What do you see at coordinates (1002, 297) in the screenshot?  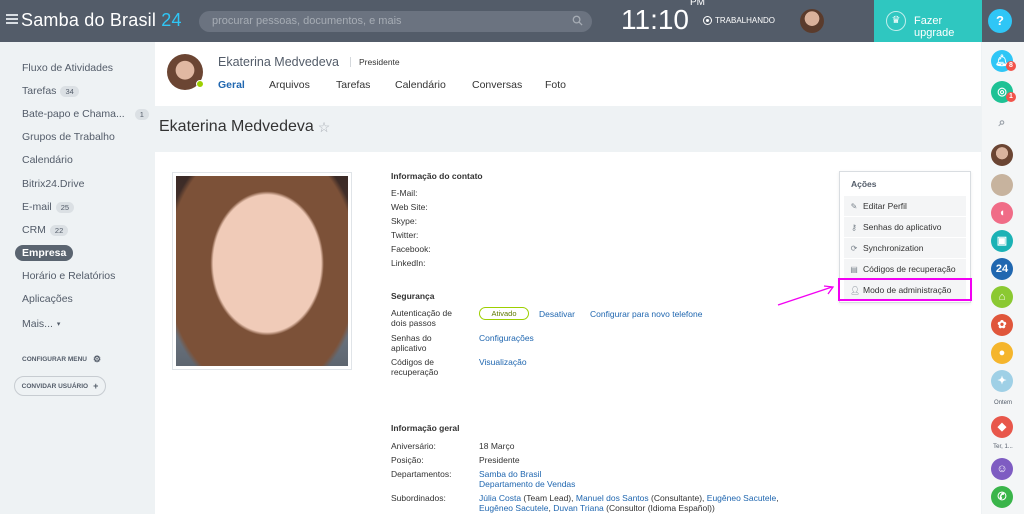 I see `lock-icon: ⌂` at bounding box center [1002, 297].